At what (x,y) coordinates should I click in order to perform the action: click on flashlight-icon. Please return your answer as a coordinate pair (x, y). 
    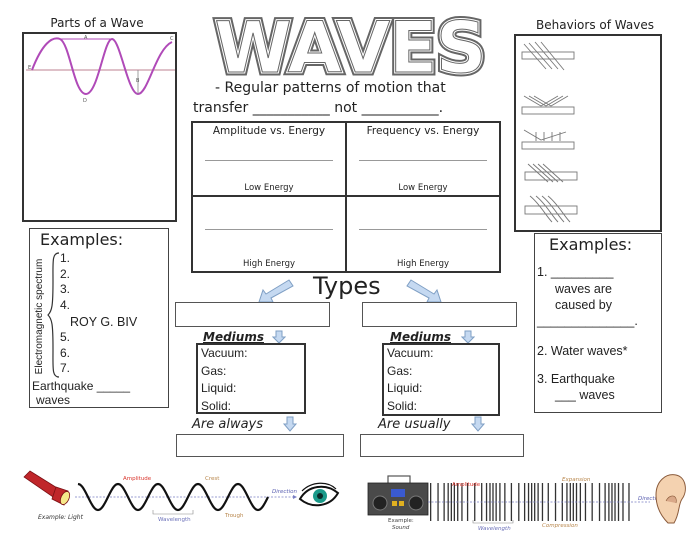
    Looking at the image, I should click on (47, 488).